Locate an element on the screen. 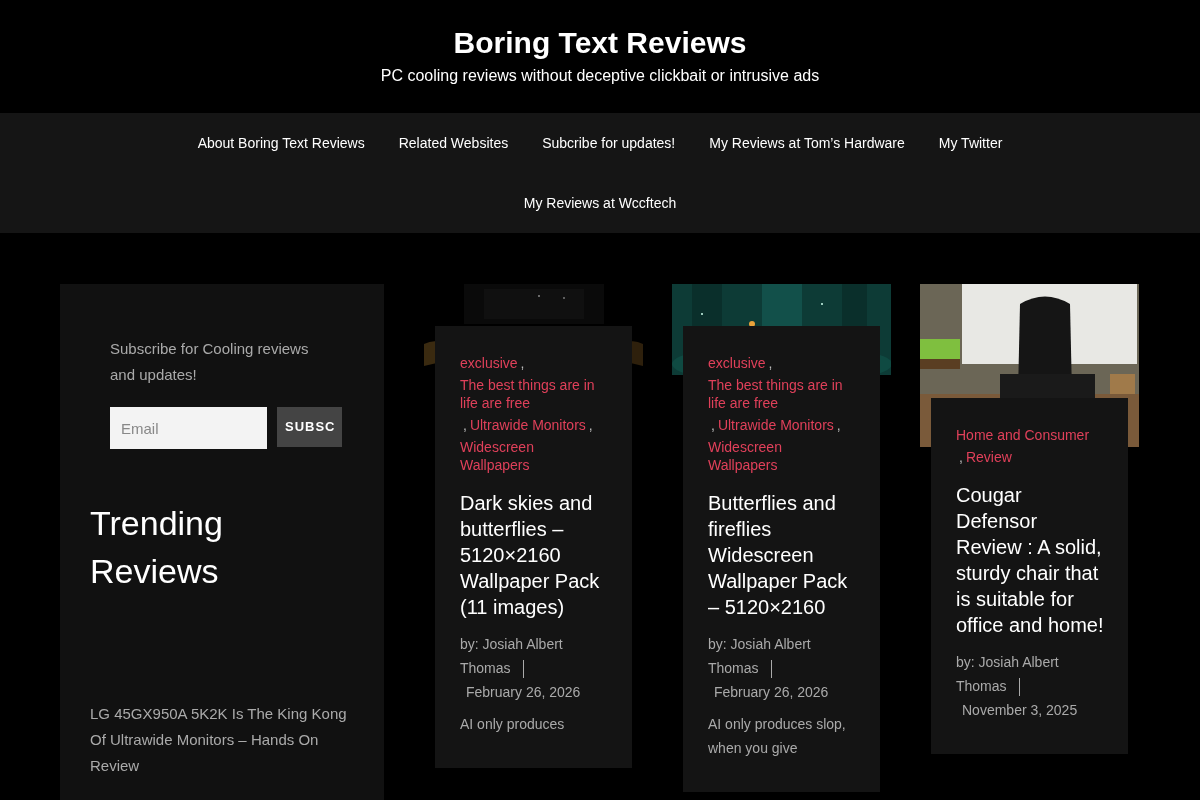 The image size is (1200, 800). category-link: Home and Consumer is located at coordinates (1023, 435).